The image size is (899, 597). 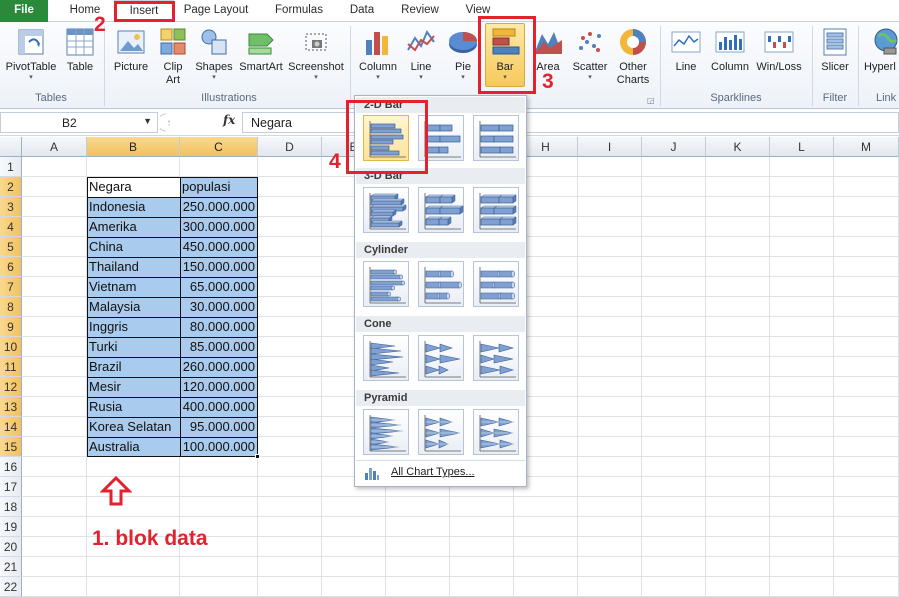 I want to click on table-row-country: Australia, so click(x=133, y=447).